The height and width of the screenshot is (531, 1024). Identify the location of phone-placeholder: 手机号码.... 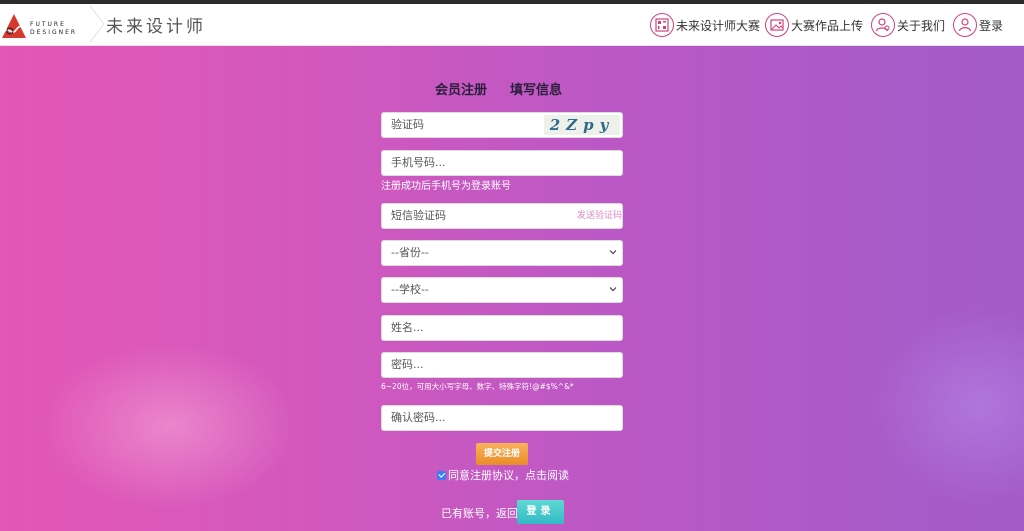
(418, 162).